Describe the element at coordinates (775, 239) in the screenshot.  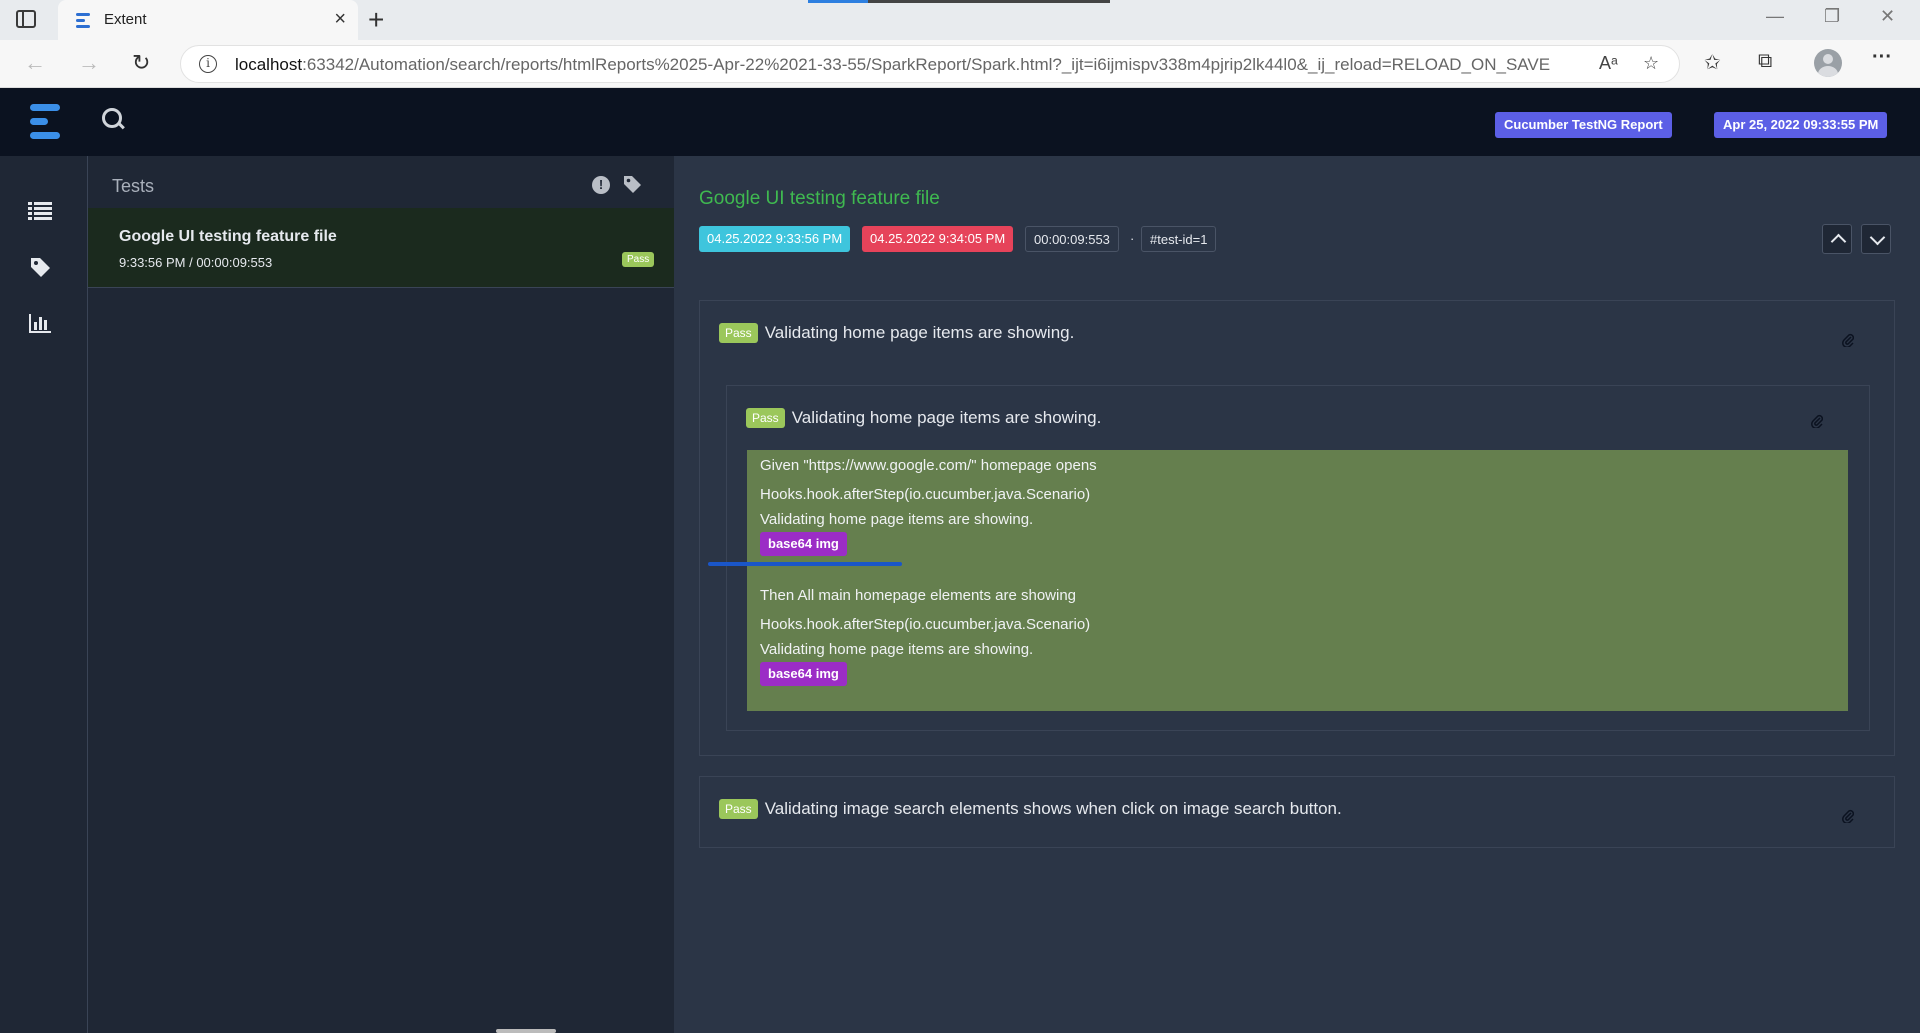
I see `start-time-badge: 04.25.2022 9:33:56 PM` at that location.